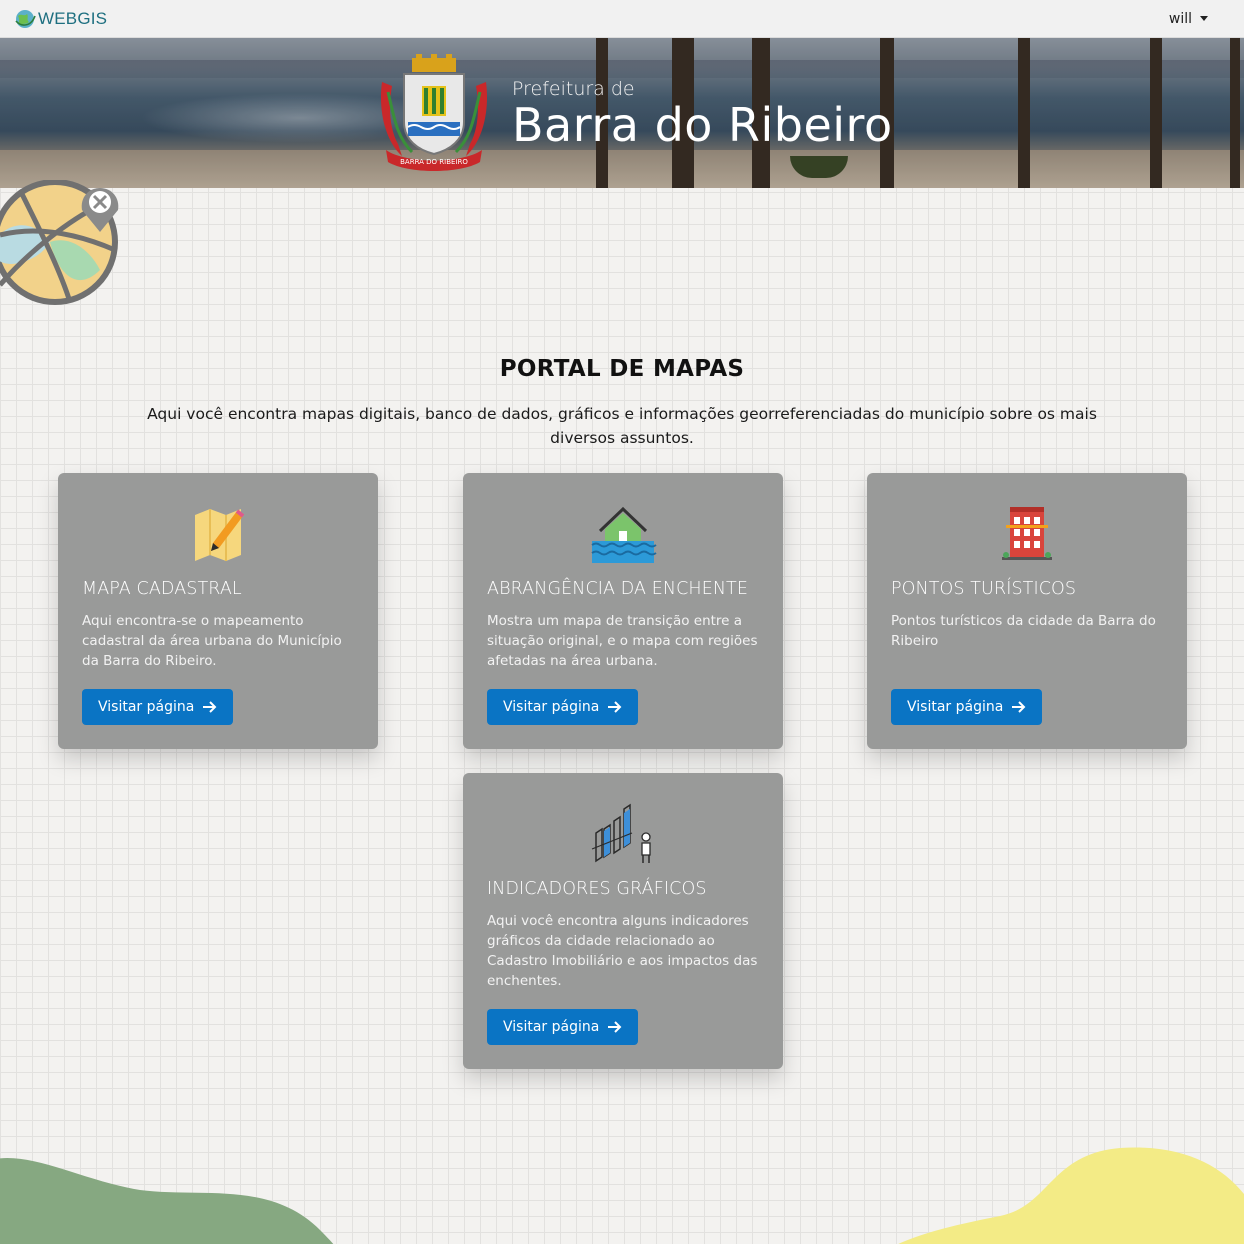 The height and width of the screenshot is (1244, 1244). Describe the element at coordinates (1027, 533) in the screenshot. I see `building-icon` at that location.